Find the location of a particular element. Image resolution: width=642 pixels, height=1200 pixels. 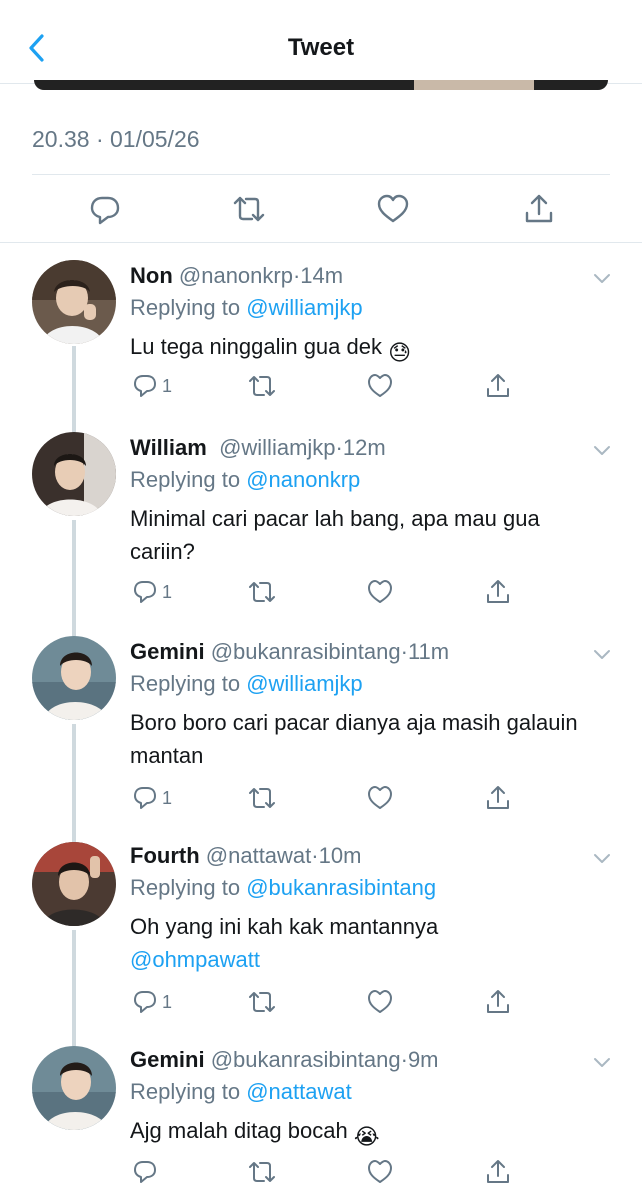

user-handle: @williamjkp is located at coordinates (277, 447).